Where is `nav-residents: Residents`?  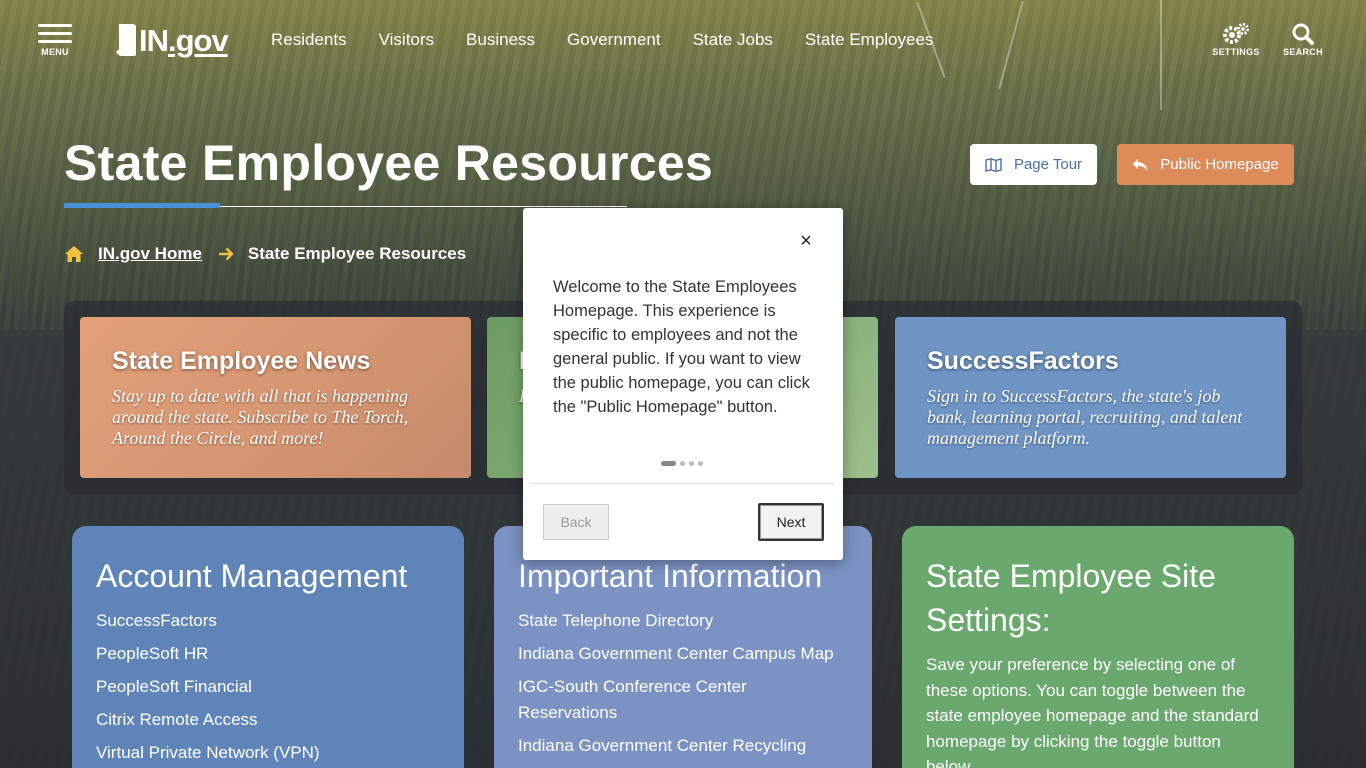 nav-residents: Residents is located at coordinates (309, 40).